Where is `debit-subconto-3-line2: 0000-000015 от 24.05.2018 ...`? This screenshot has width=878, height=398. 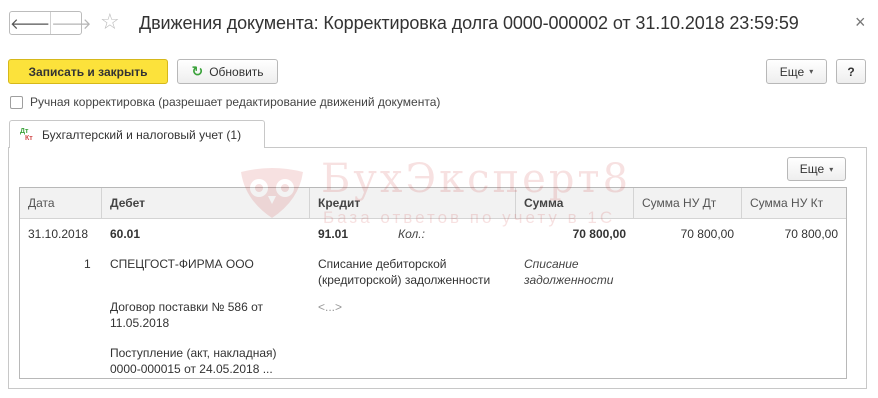 debit-subconto-3-line2: 0000-000015 от 24.05.2018 ... is located at coordinates (191, 369).